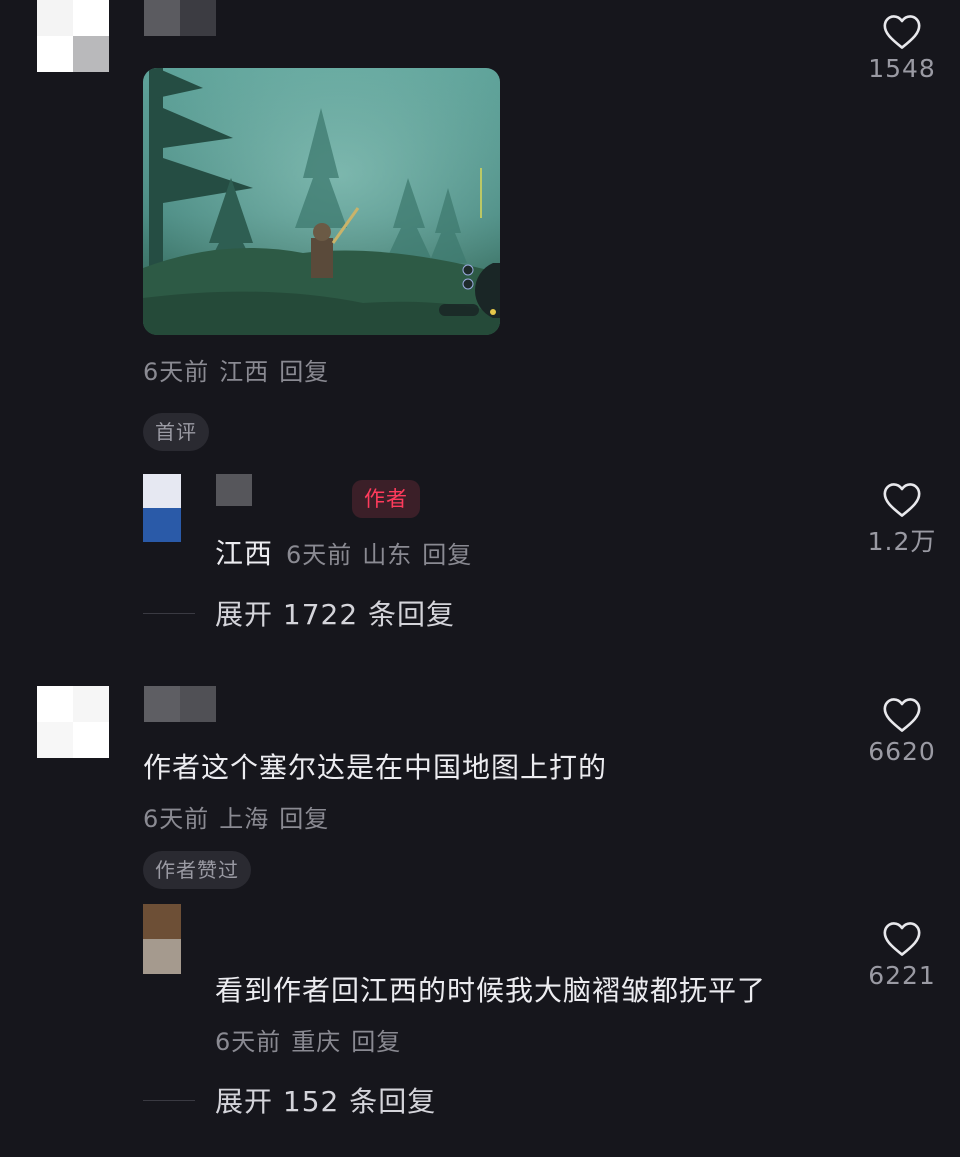 The width and height of the screenshot is (960, 1157). What do you see at coordinates (244, 372) in the screenshot?
I see `comment-location: 江西` at bounding box center [244, 372].